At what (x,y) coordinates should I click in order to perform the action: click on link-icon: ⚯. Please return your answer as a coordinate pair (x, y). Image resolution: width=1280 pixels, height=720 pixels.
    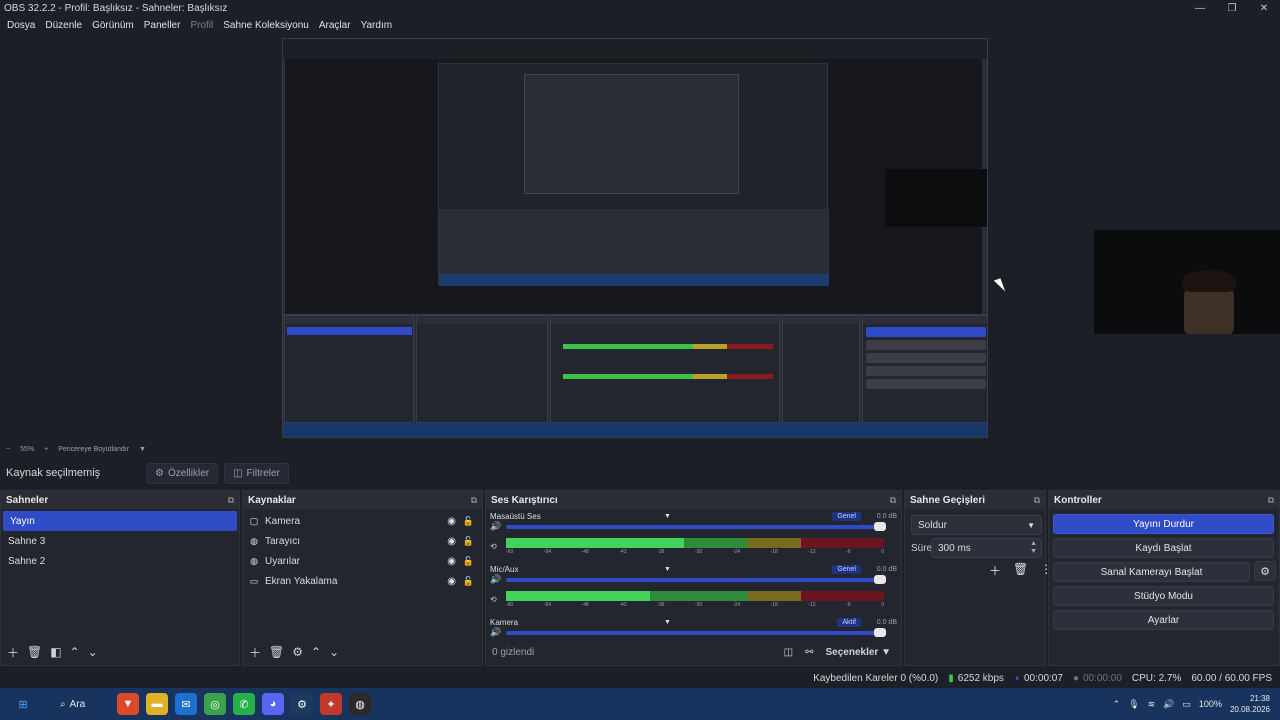
    Looking at the image, I should click on (809, 652).